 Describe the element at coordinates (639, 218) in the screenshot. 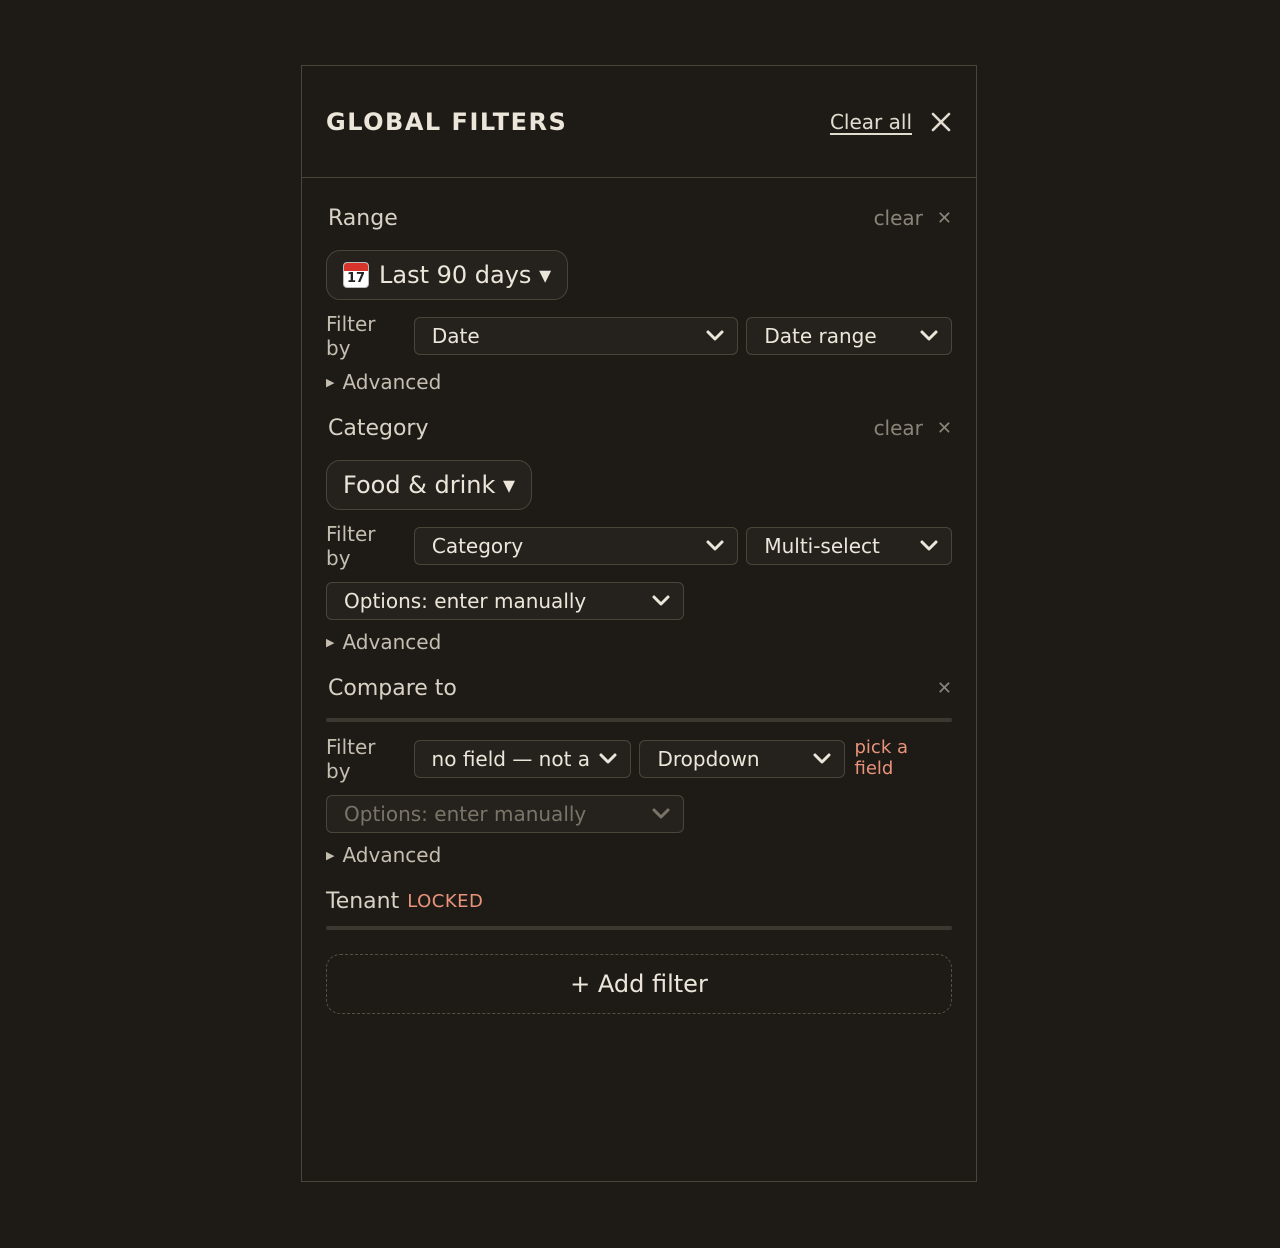

I see `filter-head: Range clear ✕` at that location.